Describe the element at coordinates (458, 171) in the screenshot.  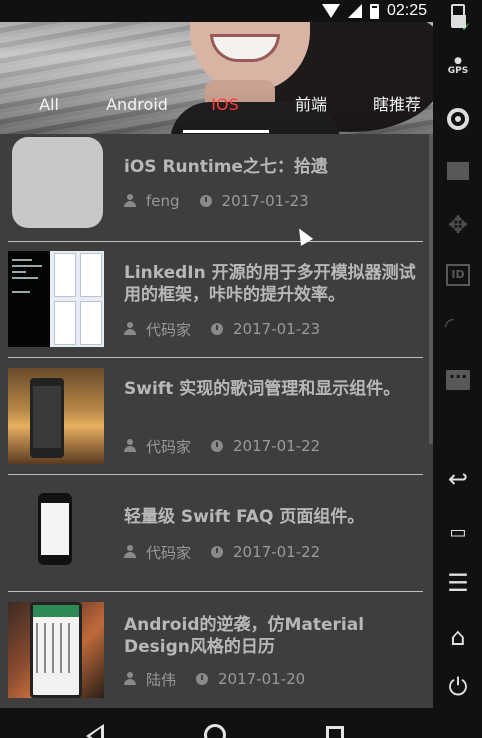
I see `clapperboard-icon` at that location.